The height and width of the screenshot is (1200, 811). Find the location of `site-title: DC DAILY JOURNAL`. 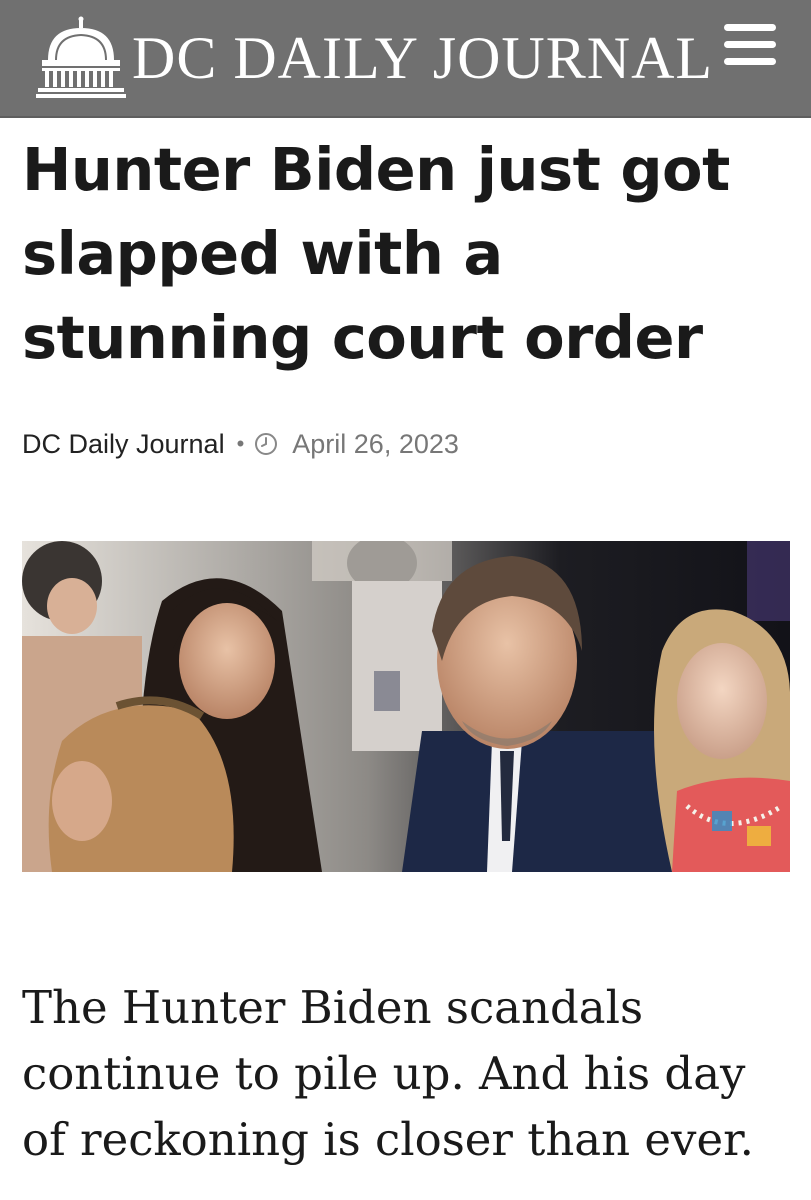

site-title: DC DAILY JOURNAL is located at coordinates (422, 58).